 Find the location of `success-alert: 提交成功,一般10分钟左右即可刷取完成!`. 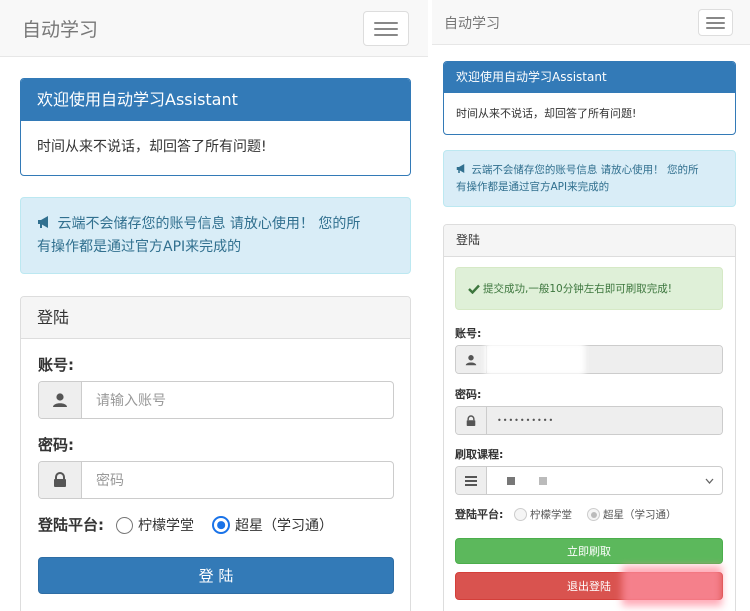

success-alert: 提交成功,一般10分钟左右即可刷取完成! is located at coordinates (589, 288).